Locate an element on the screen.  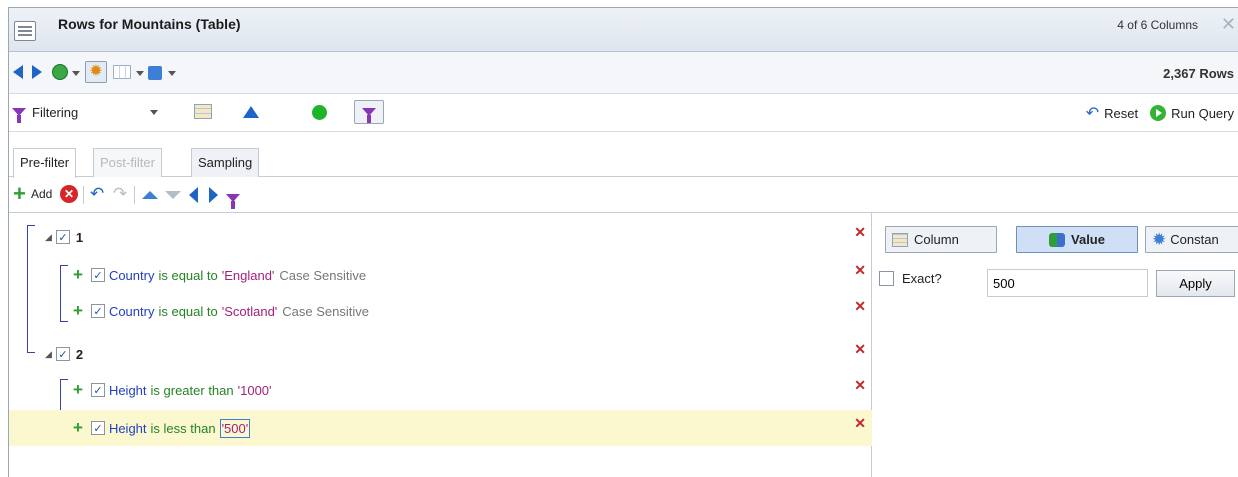
condition-value: '1000' is located at coordinates (255, 390).